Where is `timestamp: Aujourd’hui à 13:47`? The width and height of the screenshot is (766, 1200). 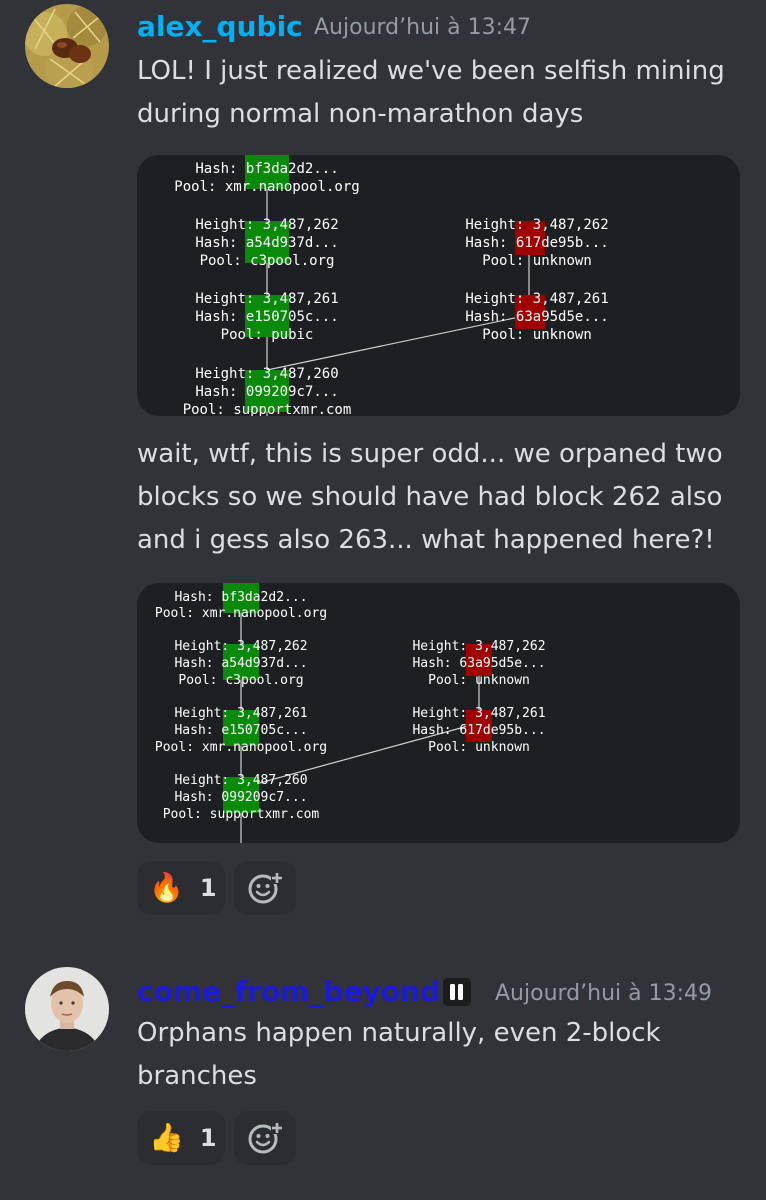
timestamp: Aujourd’hui à 13:47 is located at coordinates (422, 27).